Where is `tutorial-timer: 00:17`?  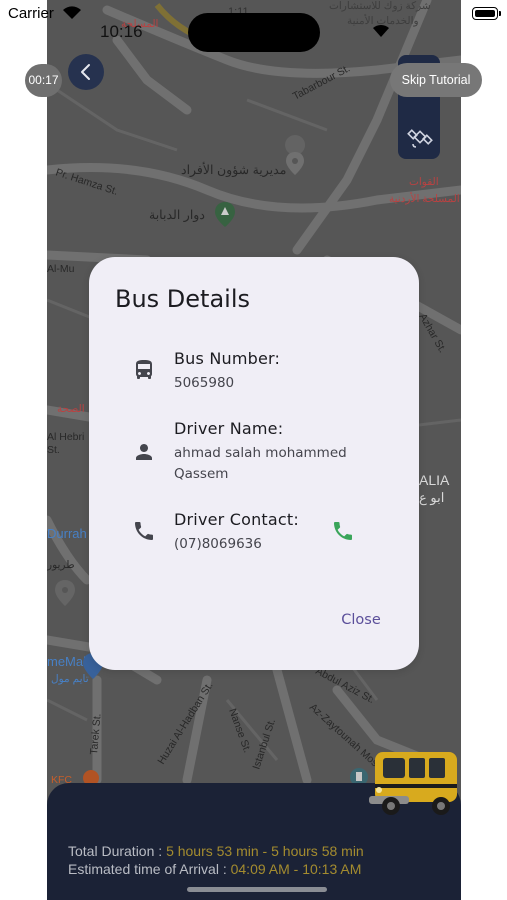 tutorial-timer: 00:17 is located at coordinates (43, 80).